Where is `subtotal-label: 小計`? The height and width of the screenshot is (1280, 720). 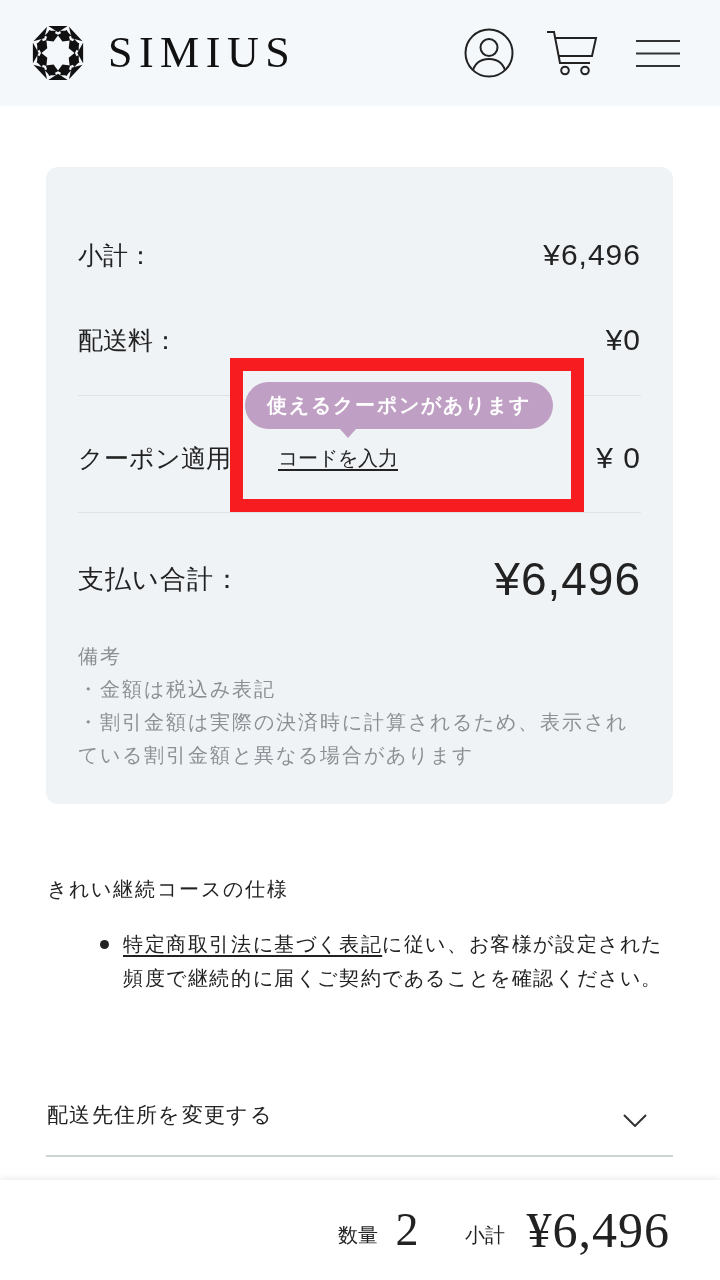 subtotal-label: 小計 is located at coordinates (484, 1235).